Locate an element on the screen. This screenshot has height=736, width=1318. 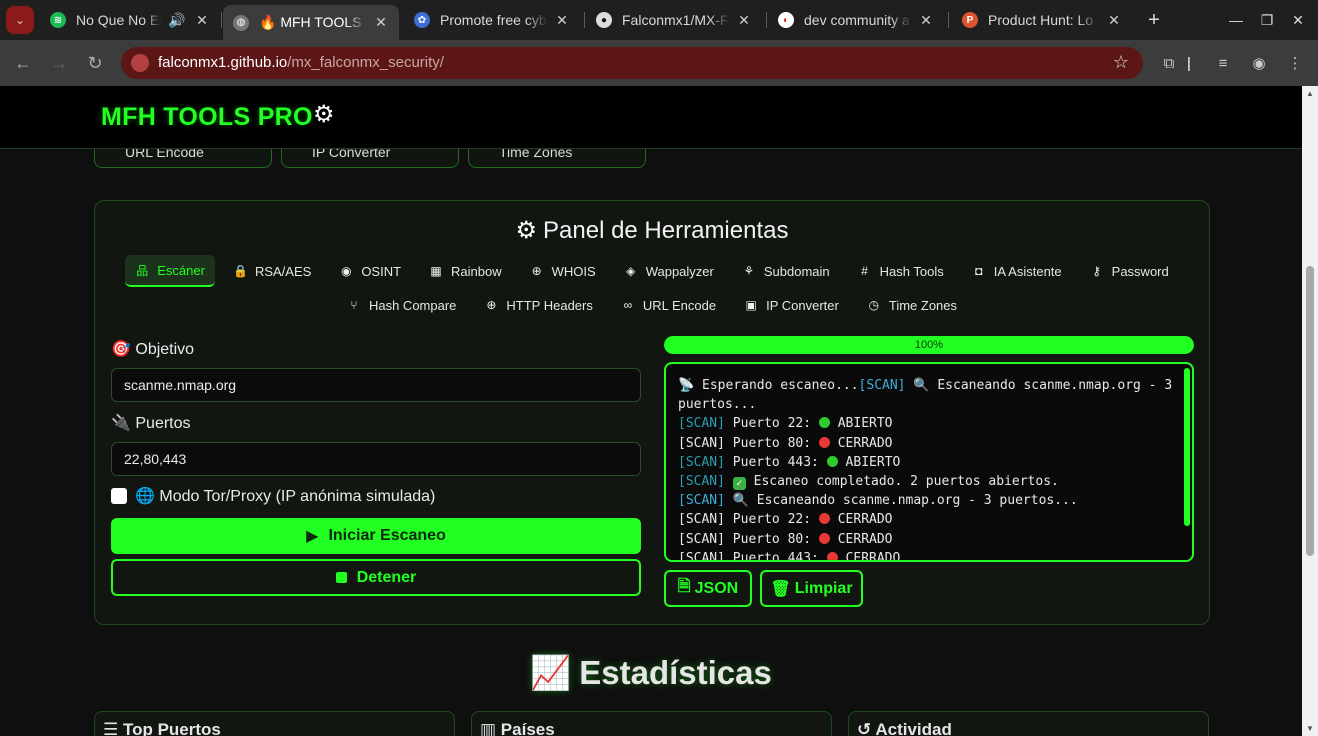
tool-tab-label: HTTP Headers is located at coordinates (549, 305).